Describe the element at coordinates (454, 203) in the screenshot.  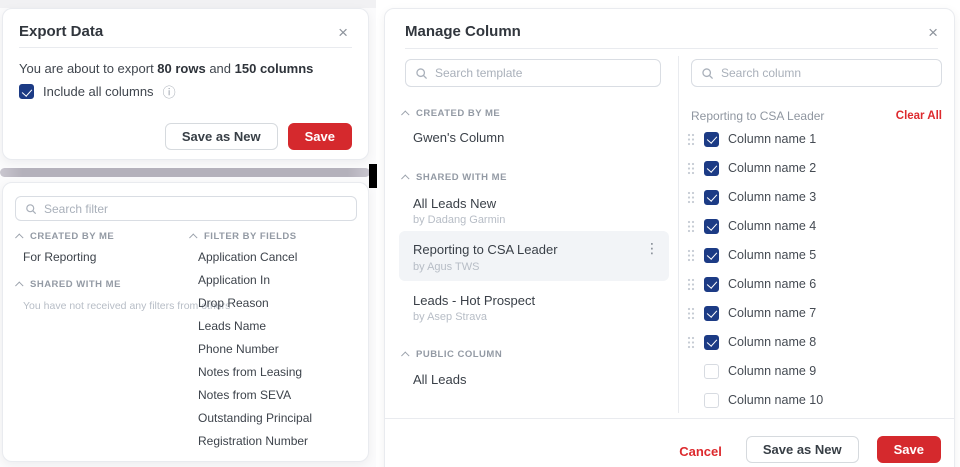
I see `template-item: All Leads New` at that location.